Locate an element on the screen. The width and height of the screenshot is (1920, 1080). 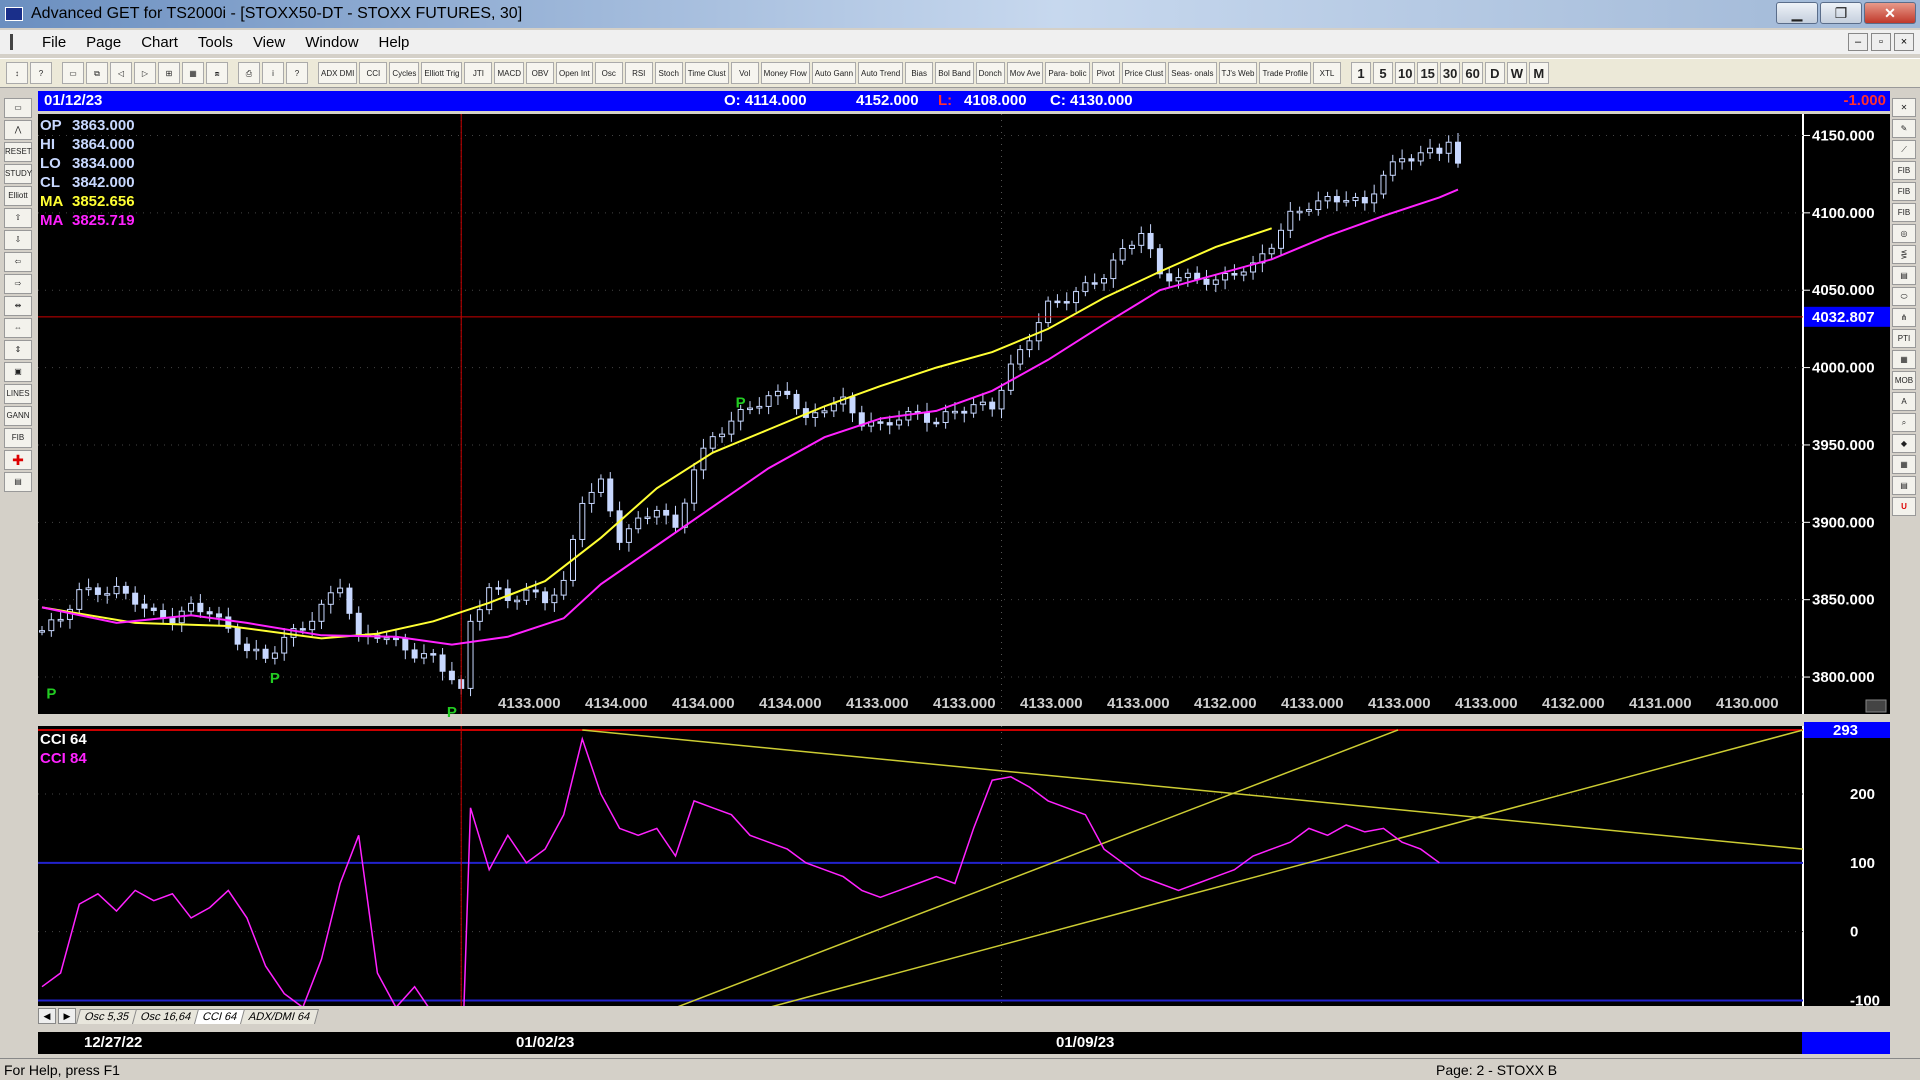
study-button-jti: JTI is located at coordinates (478, 73).